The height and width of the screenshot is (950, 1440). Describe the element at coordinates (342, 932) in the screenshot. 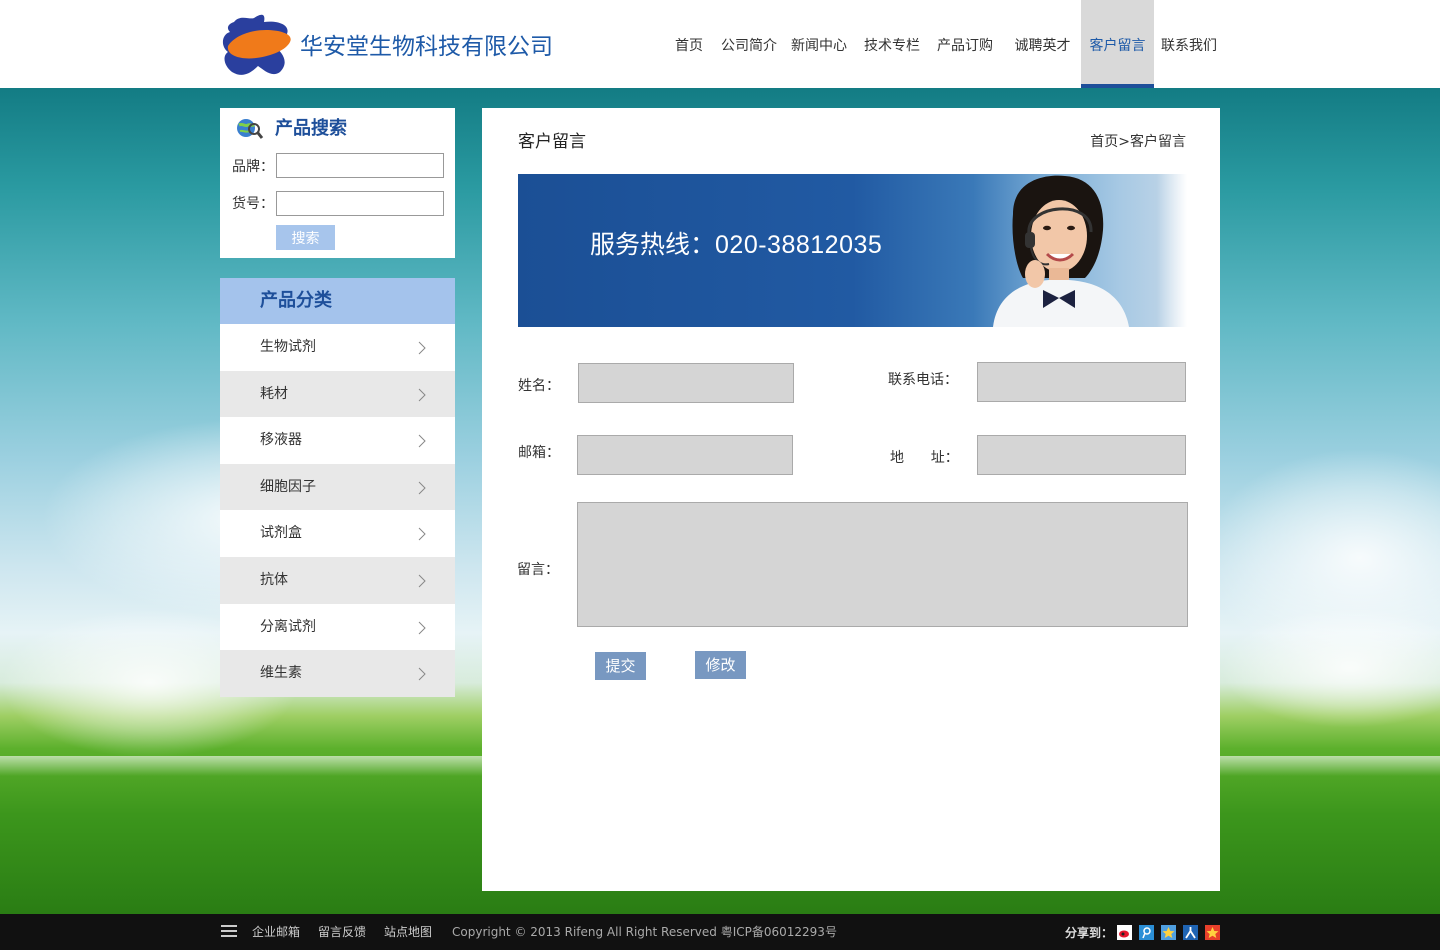

I see `footer-link-feedback: 留言反馈` at that location.